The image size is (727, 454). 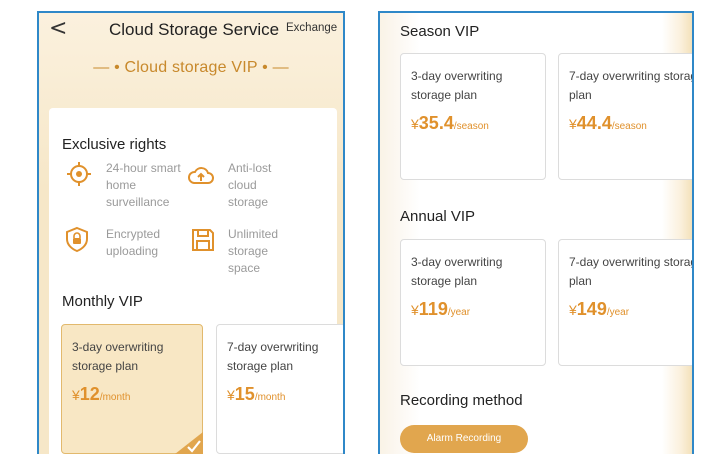 What do you see at coordinates (132, 389) in the screenshot?
I see `monthly-plan-3day: 3-day overwriting storage plan ¥12/month` at bounding box center [132, 389].